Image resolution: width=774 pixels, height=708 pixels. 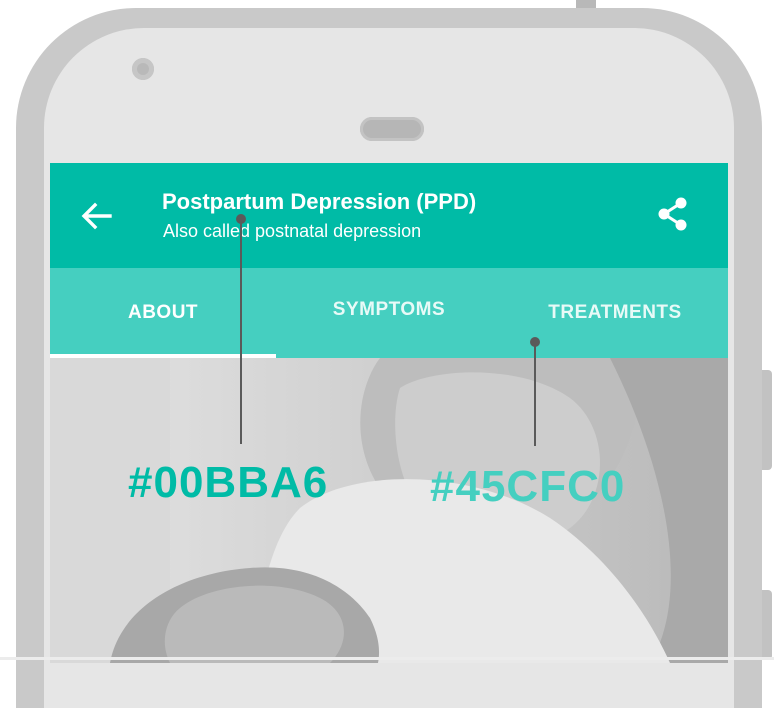 I want to click on share-icon, so click(x=673, y=214).